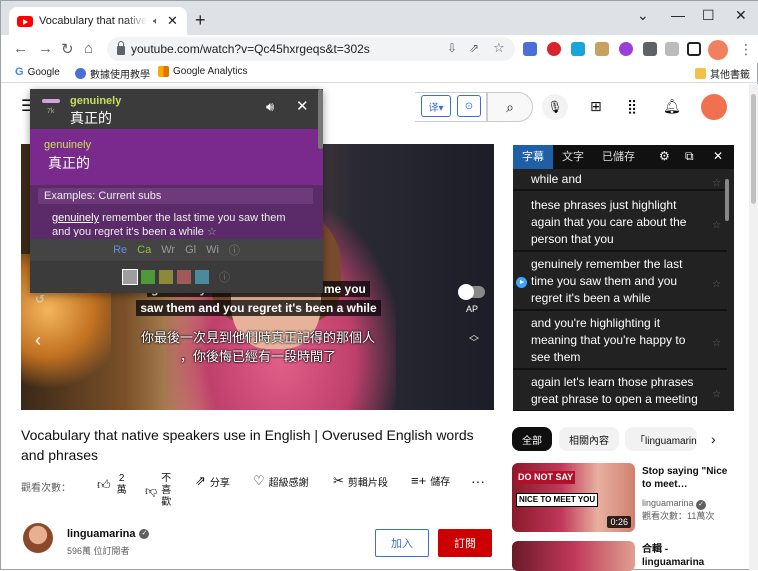 Image resolution: width=758 pixels, height=571 pixels. Describe the element at coordinates (281, 481) in the screenshot. I see `super-thanks-button: ♡ 超級感謝` at that location.